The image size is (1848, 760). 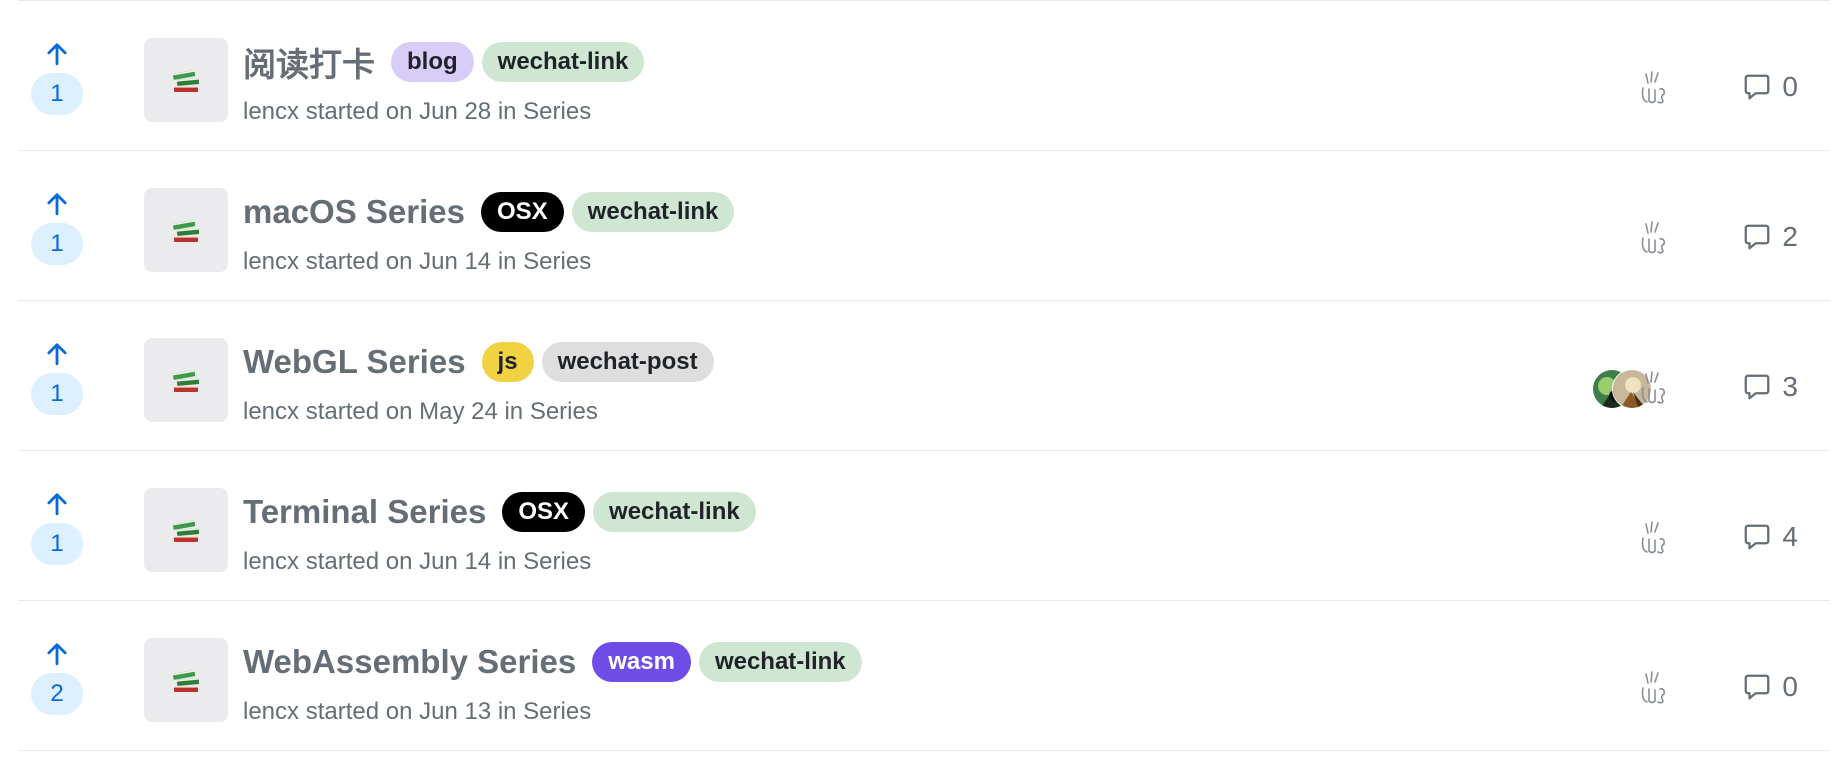 What do you see at coordinates (641, 662) in the screenshot?
I see `label-wasm: wasm` at bounding box center [641, 662].